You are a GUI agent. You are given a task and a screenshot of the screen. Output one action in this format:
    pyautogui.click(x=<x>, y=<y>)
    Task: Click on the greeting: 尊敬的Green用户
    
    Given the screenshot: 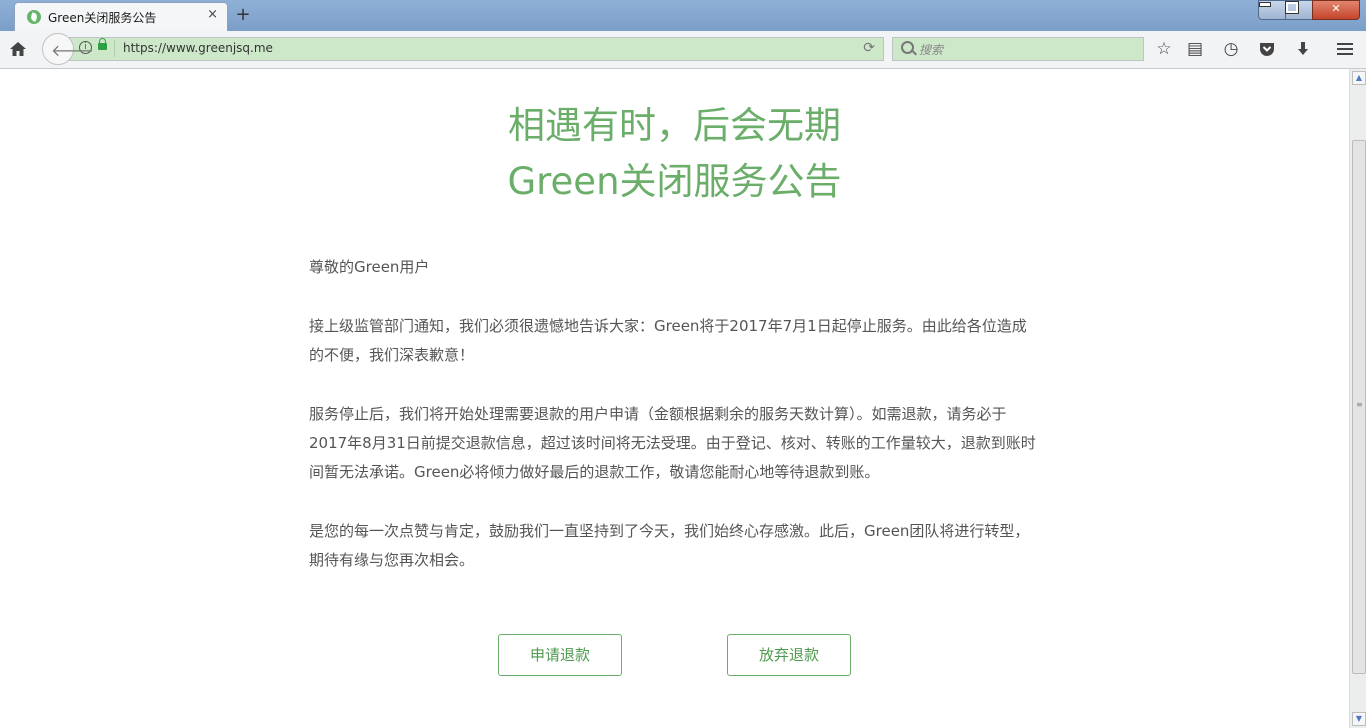 What is the action you would take?
    pyautogui.click(x=369, y=267)
    